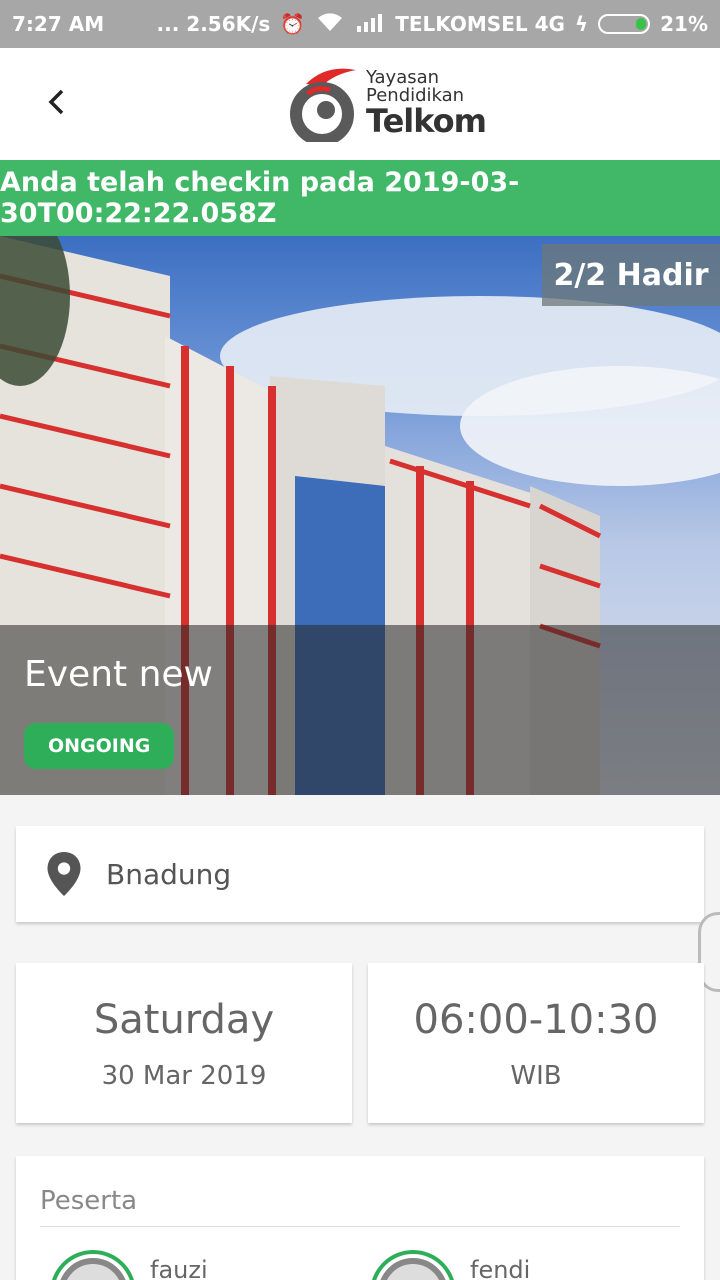 The width and height of the screenshot is (720, 1280). Describe the element at coordinates (293, 24) in the screenshot. I see `alarm-icon: ⏰` at that location.